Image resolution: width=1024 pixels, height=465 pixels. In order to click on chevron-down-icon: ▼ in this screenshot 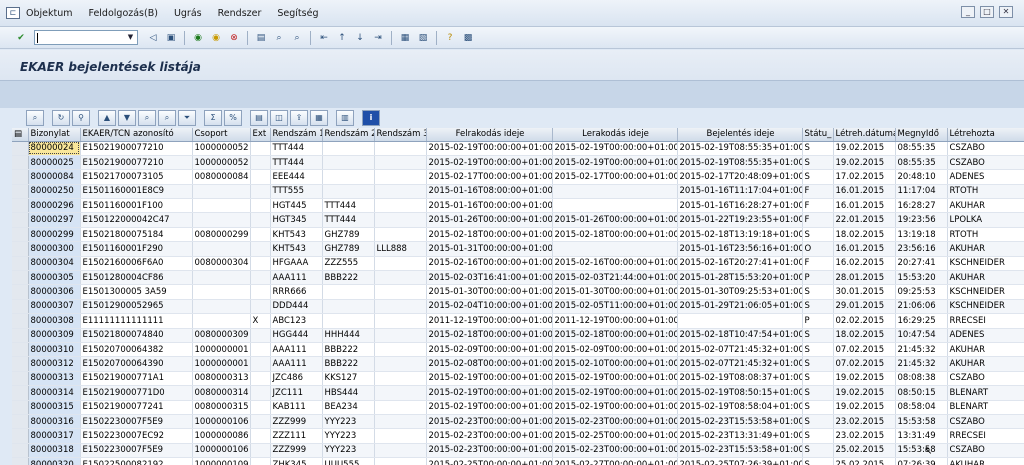, I will do `click(130, 37)`.